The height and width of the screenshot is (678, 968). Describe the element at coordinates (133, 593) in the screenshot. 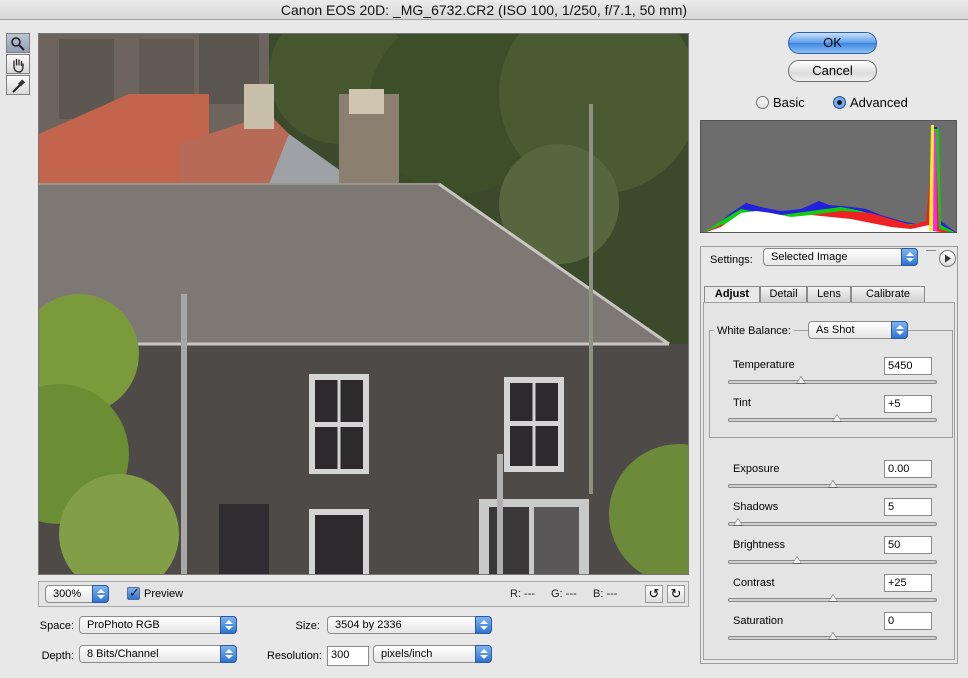

I see `preview-checkbox` at that location.